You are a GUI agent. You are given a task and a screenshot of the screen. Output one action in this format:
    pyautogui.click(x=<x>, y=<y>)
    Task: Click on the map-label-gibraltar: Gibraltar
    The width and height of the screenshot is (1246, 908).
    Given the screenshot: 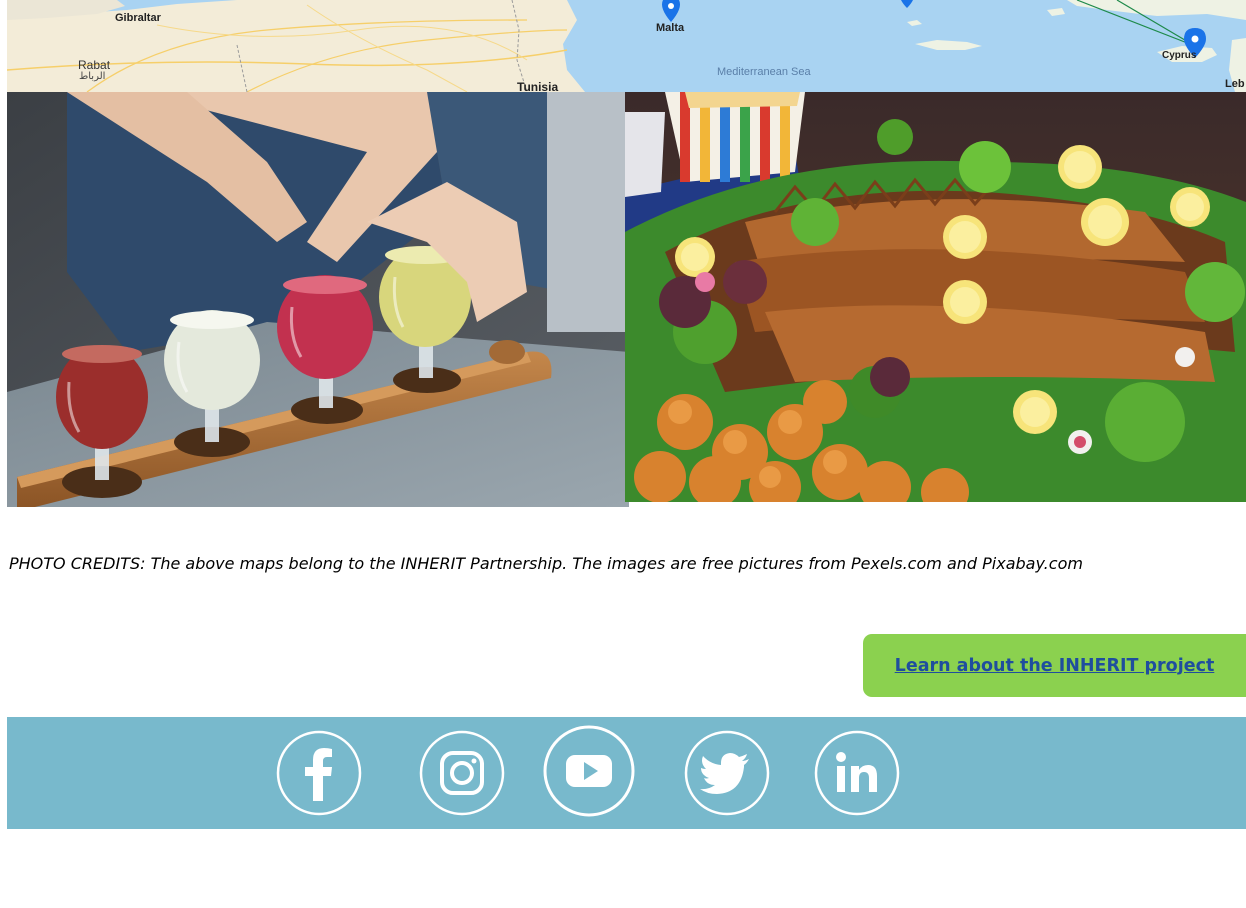 What is the action you would take?
    pyautogui.click(x=138, y=18)
    